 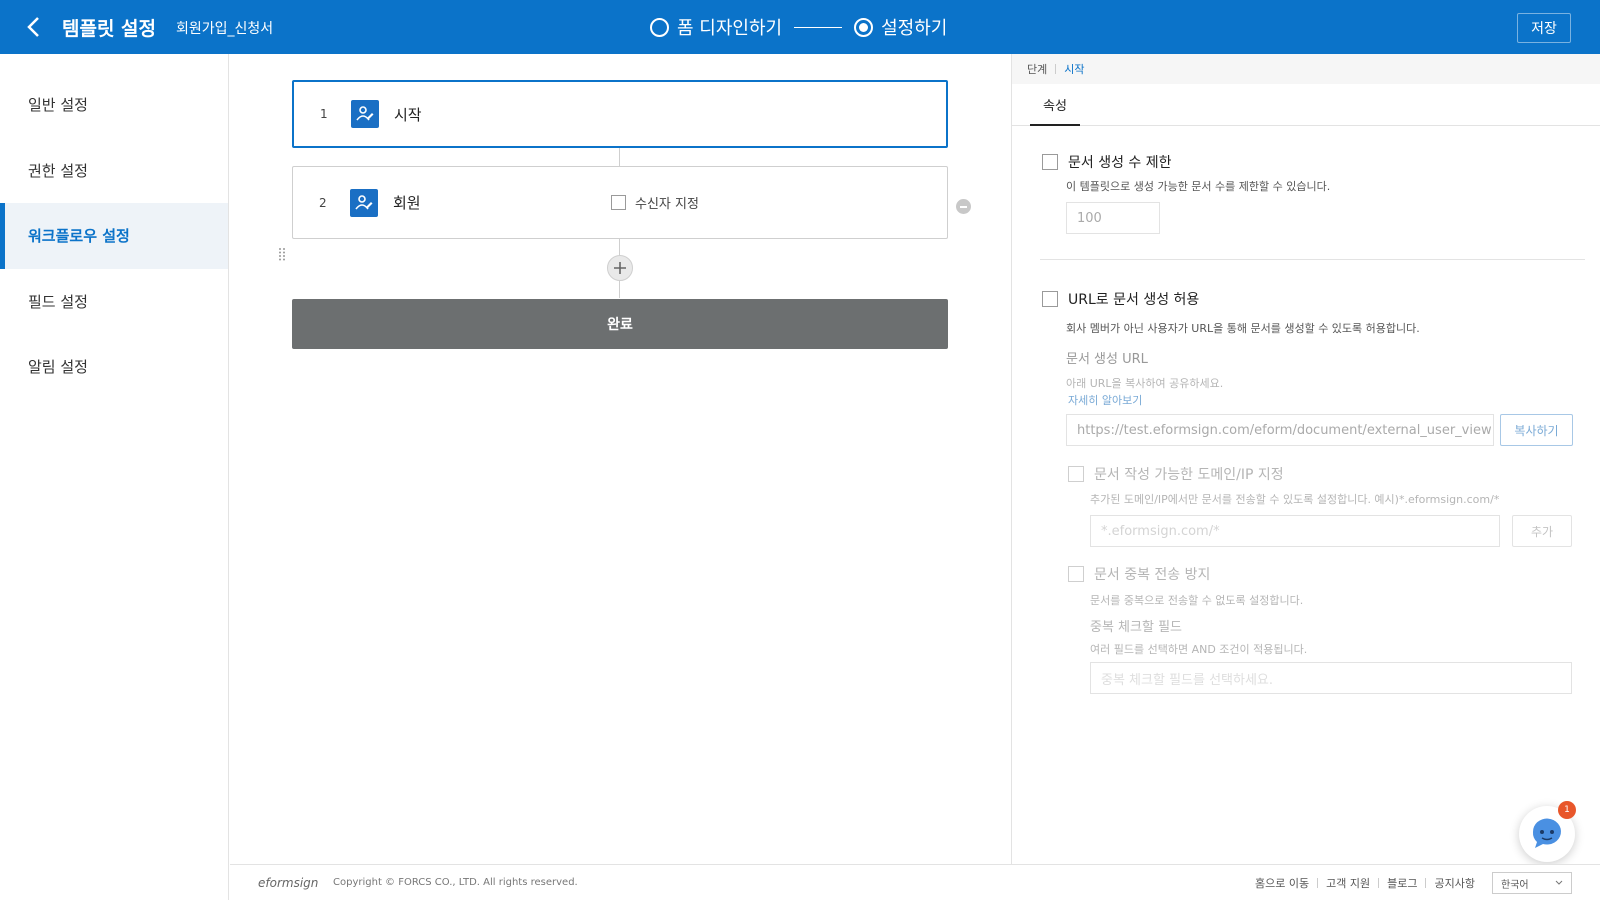 I want to click on workflow-step-start: 1 시작, so click(x=620, y=114).